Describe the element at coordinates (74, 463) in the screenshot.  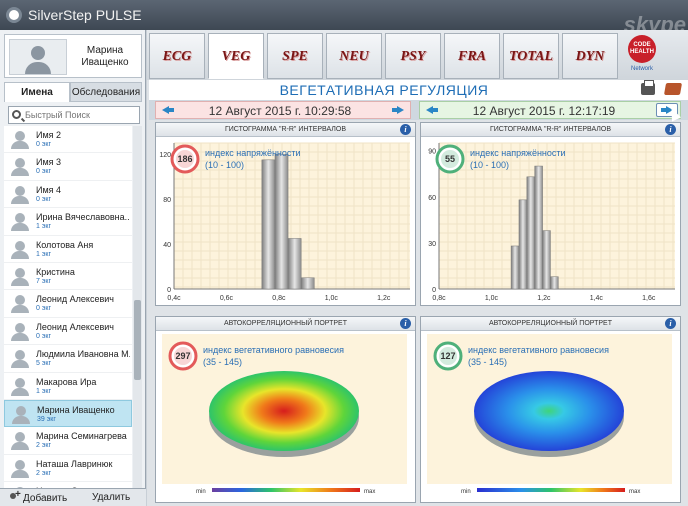
I see `patient-name: Наташа Лавринюк` at that location.